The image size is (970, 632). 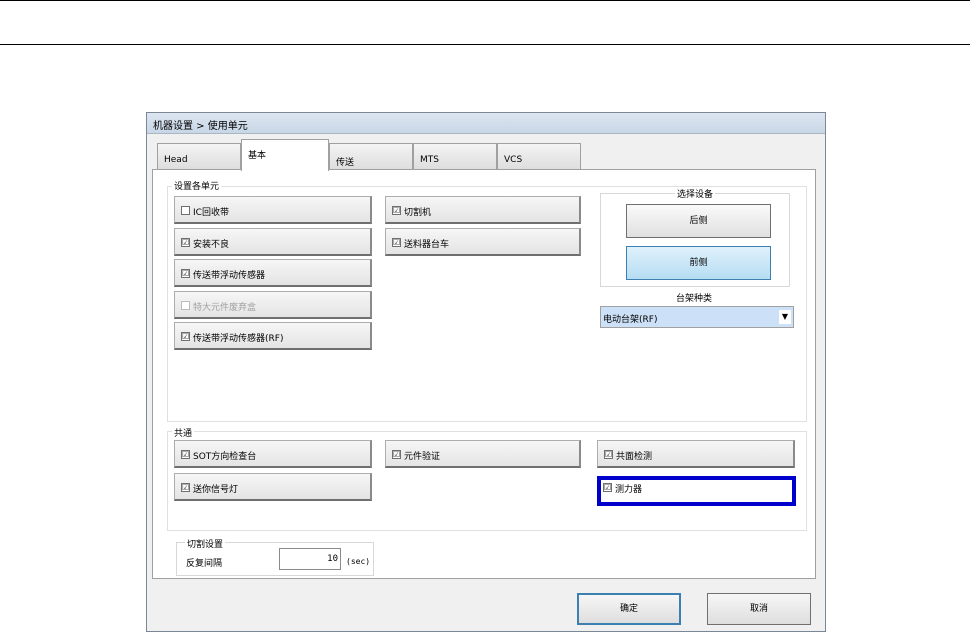 I want to click on checkbox-sot-direction: ☑ SOT方向检查台, so click(x=273, y=454).